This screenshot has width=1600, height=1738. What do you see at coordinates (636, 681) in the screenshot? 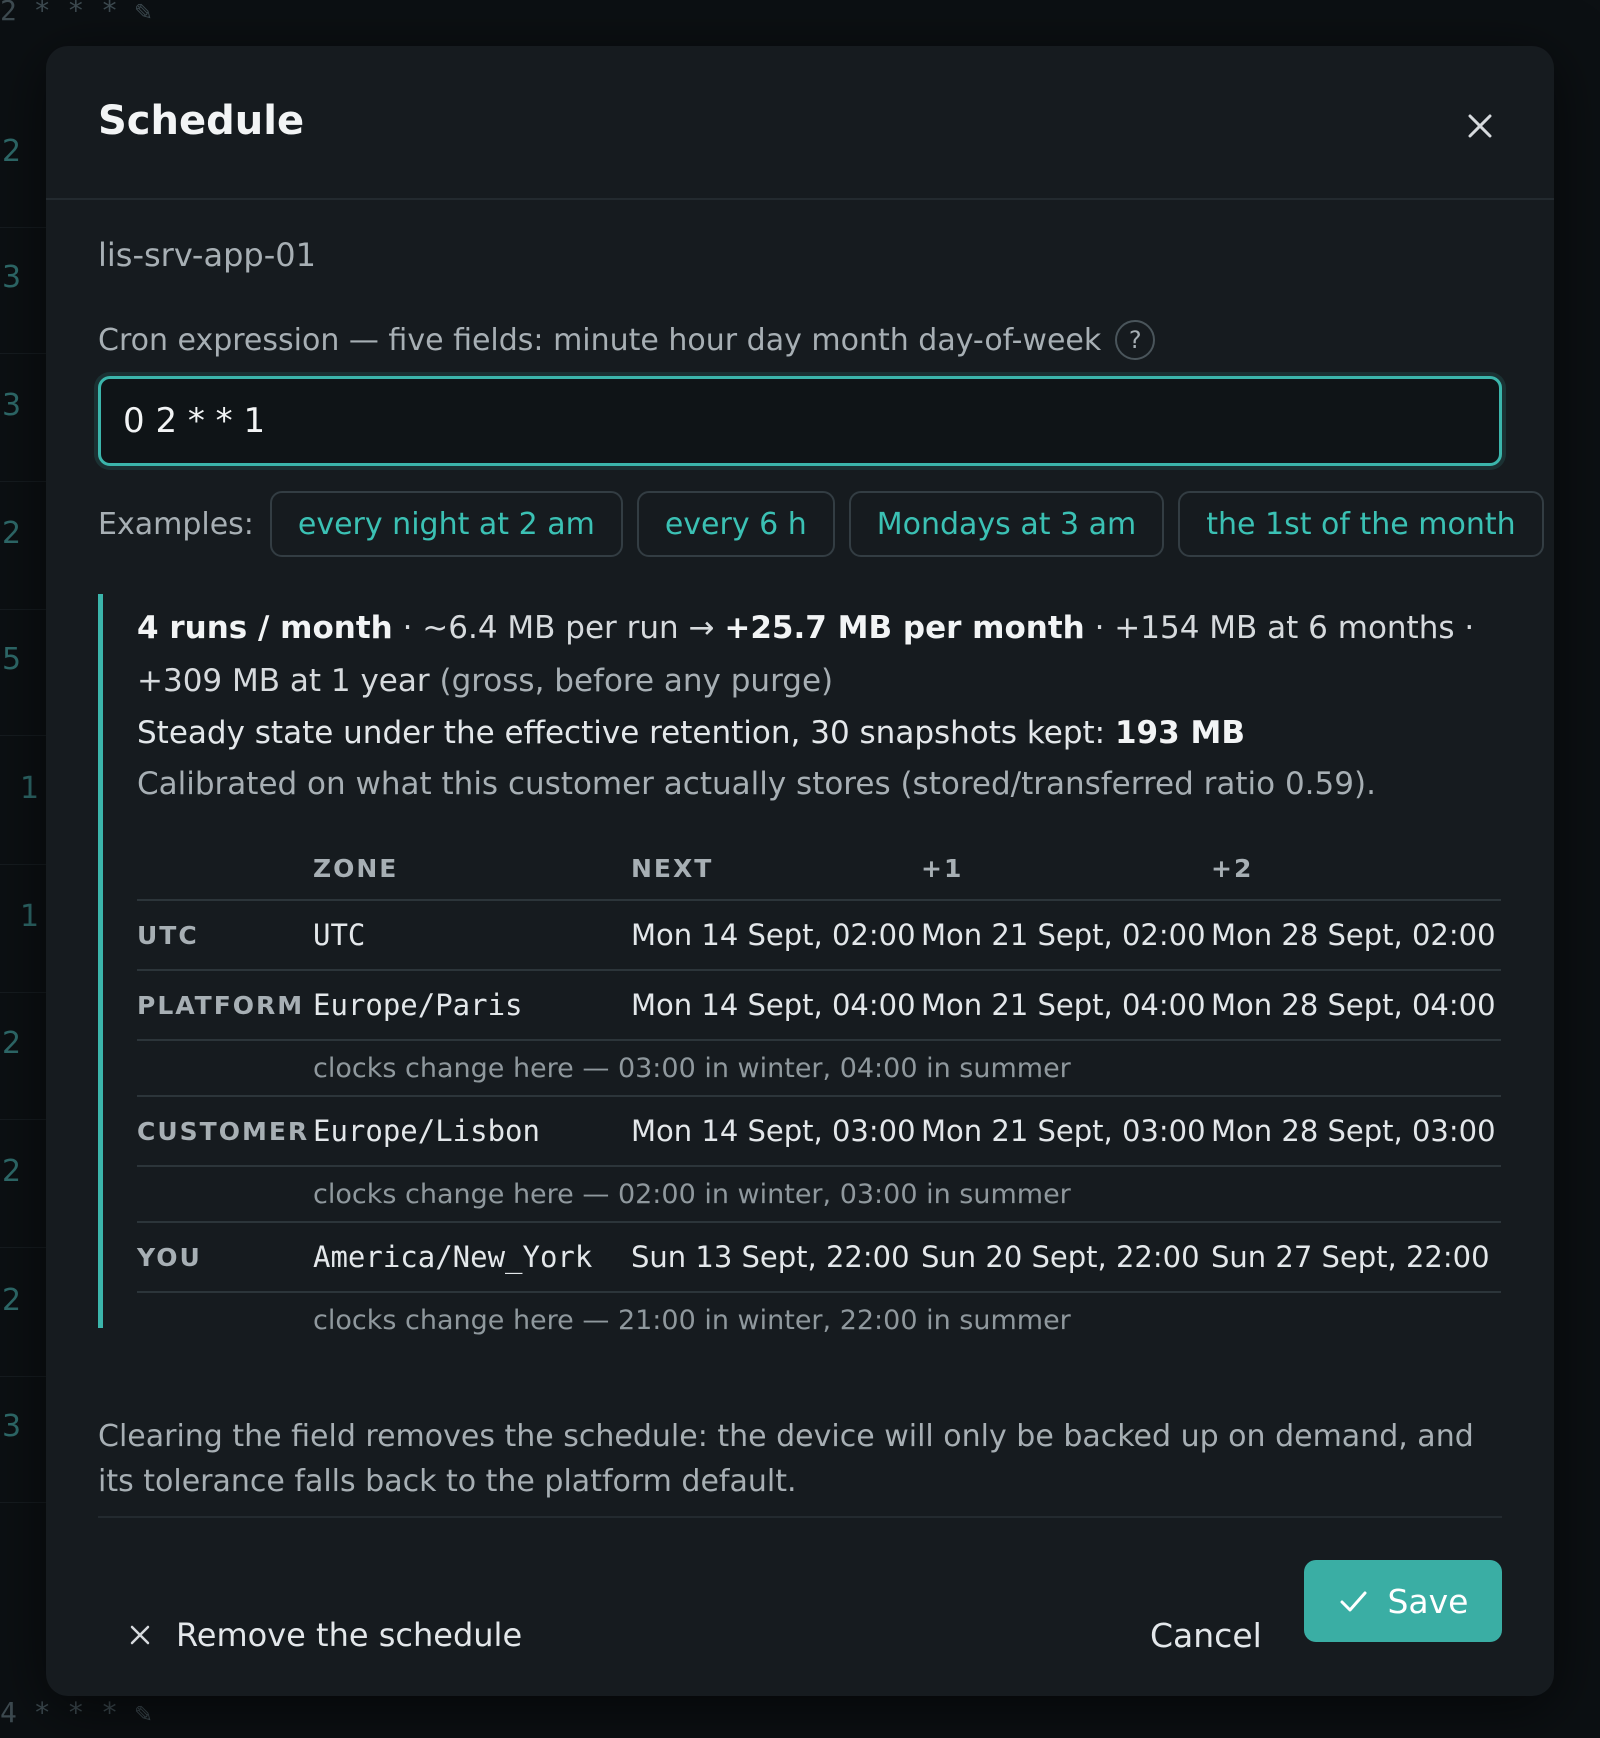
I see `gross-note: (gross, before any purge)` at bounding box center [636, 681].